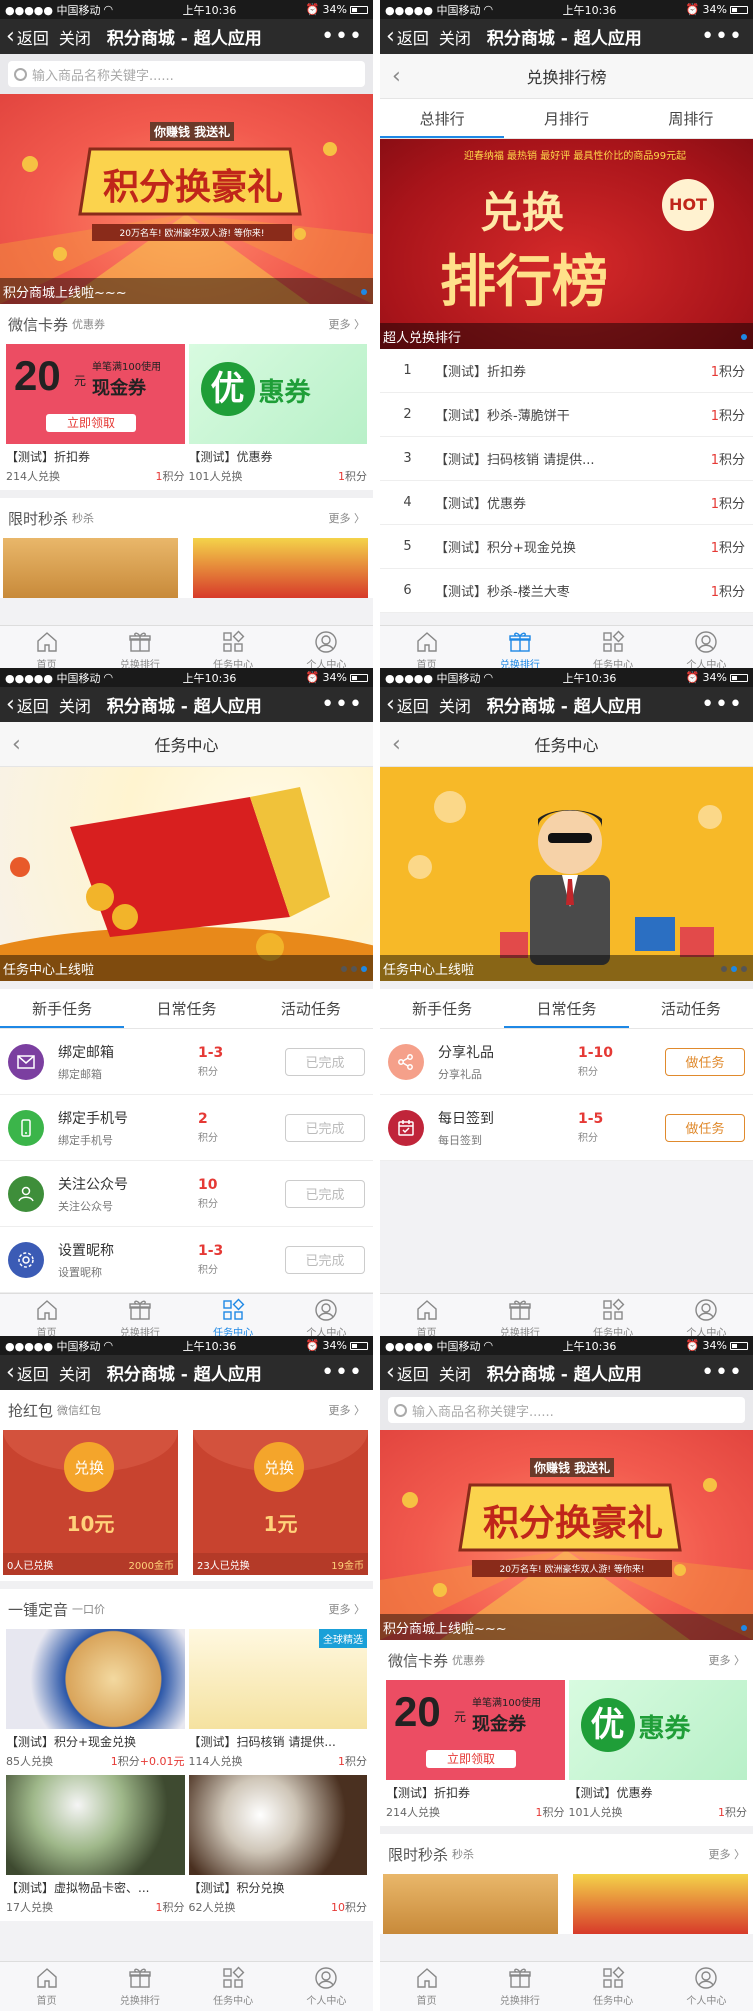 The image size is (753, 2011). Describe the element at coordinates (90, 1502) in the screenshot. I see `red-envelope: 兑换 10元 0人已兑换 2000金币` at that location.